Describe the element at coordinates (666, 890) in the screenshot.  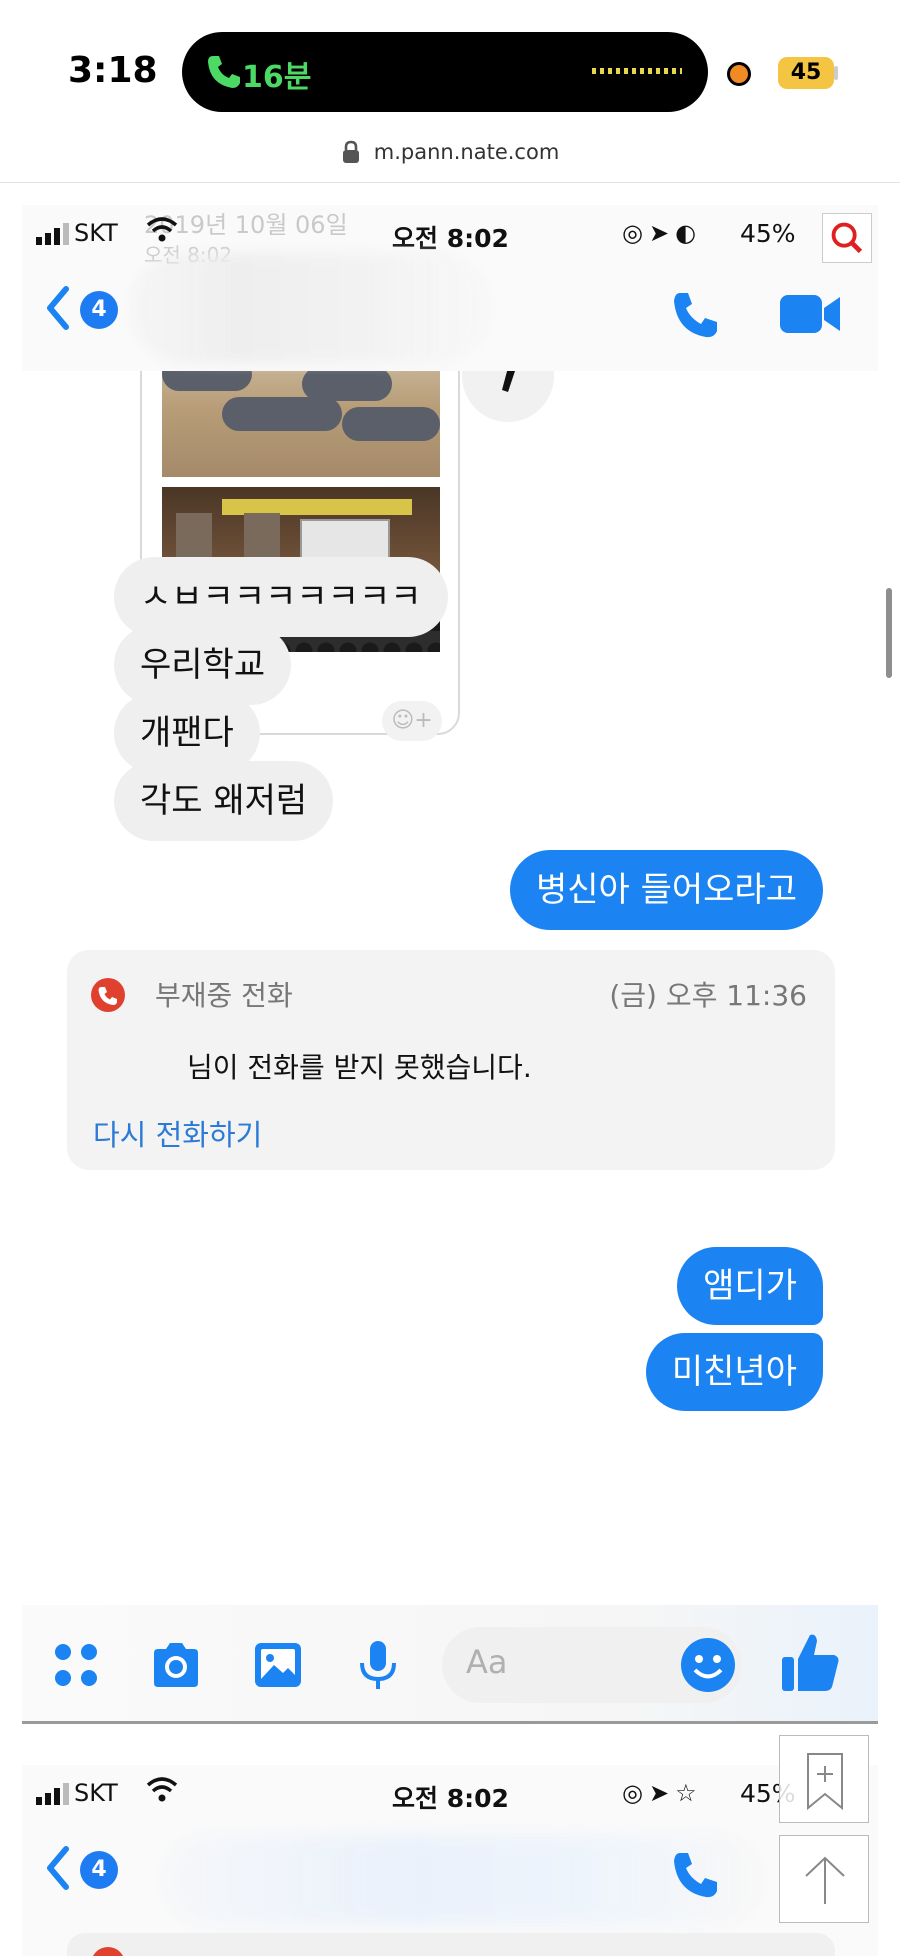
I see `message-bubble-sent: 병신아 들어오라고` at that location.